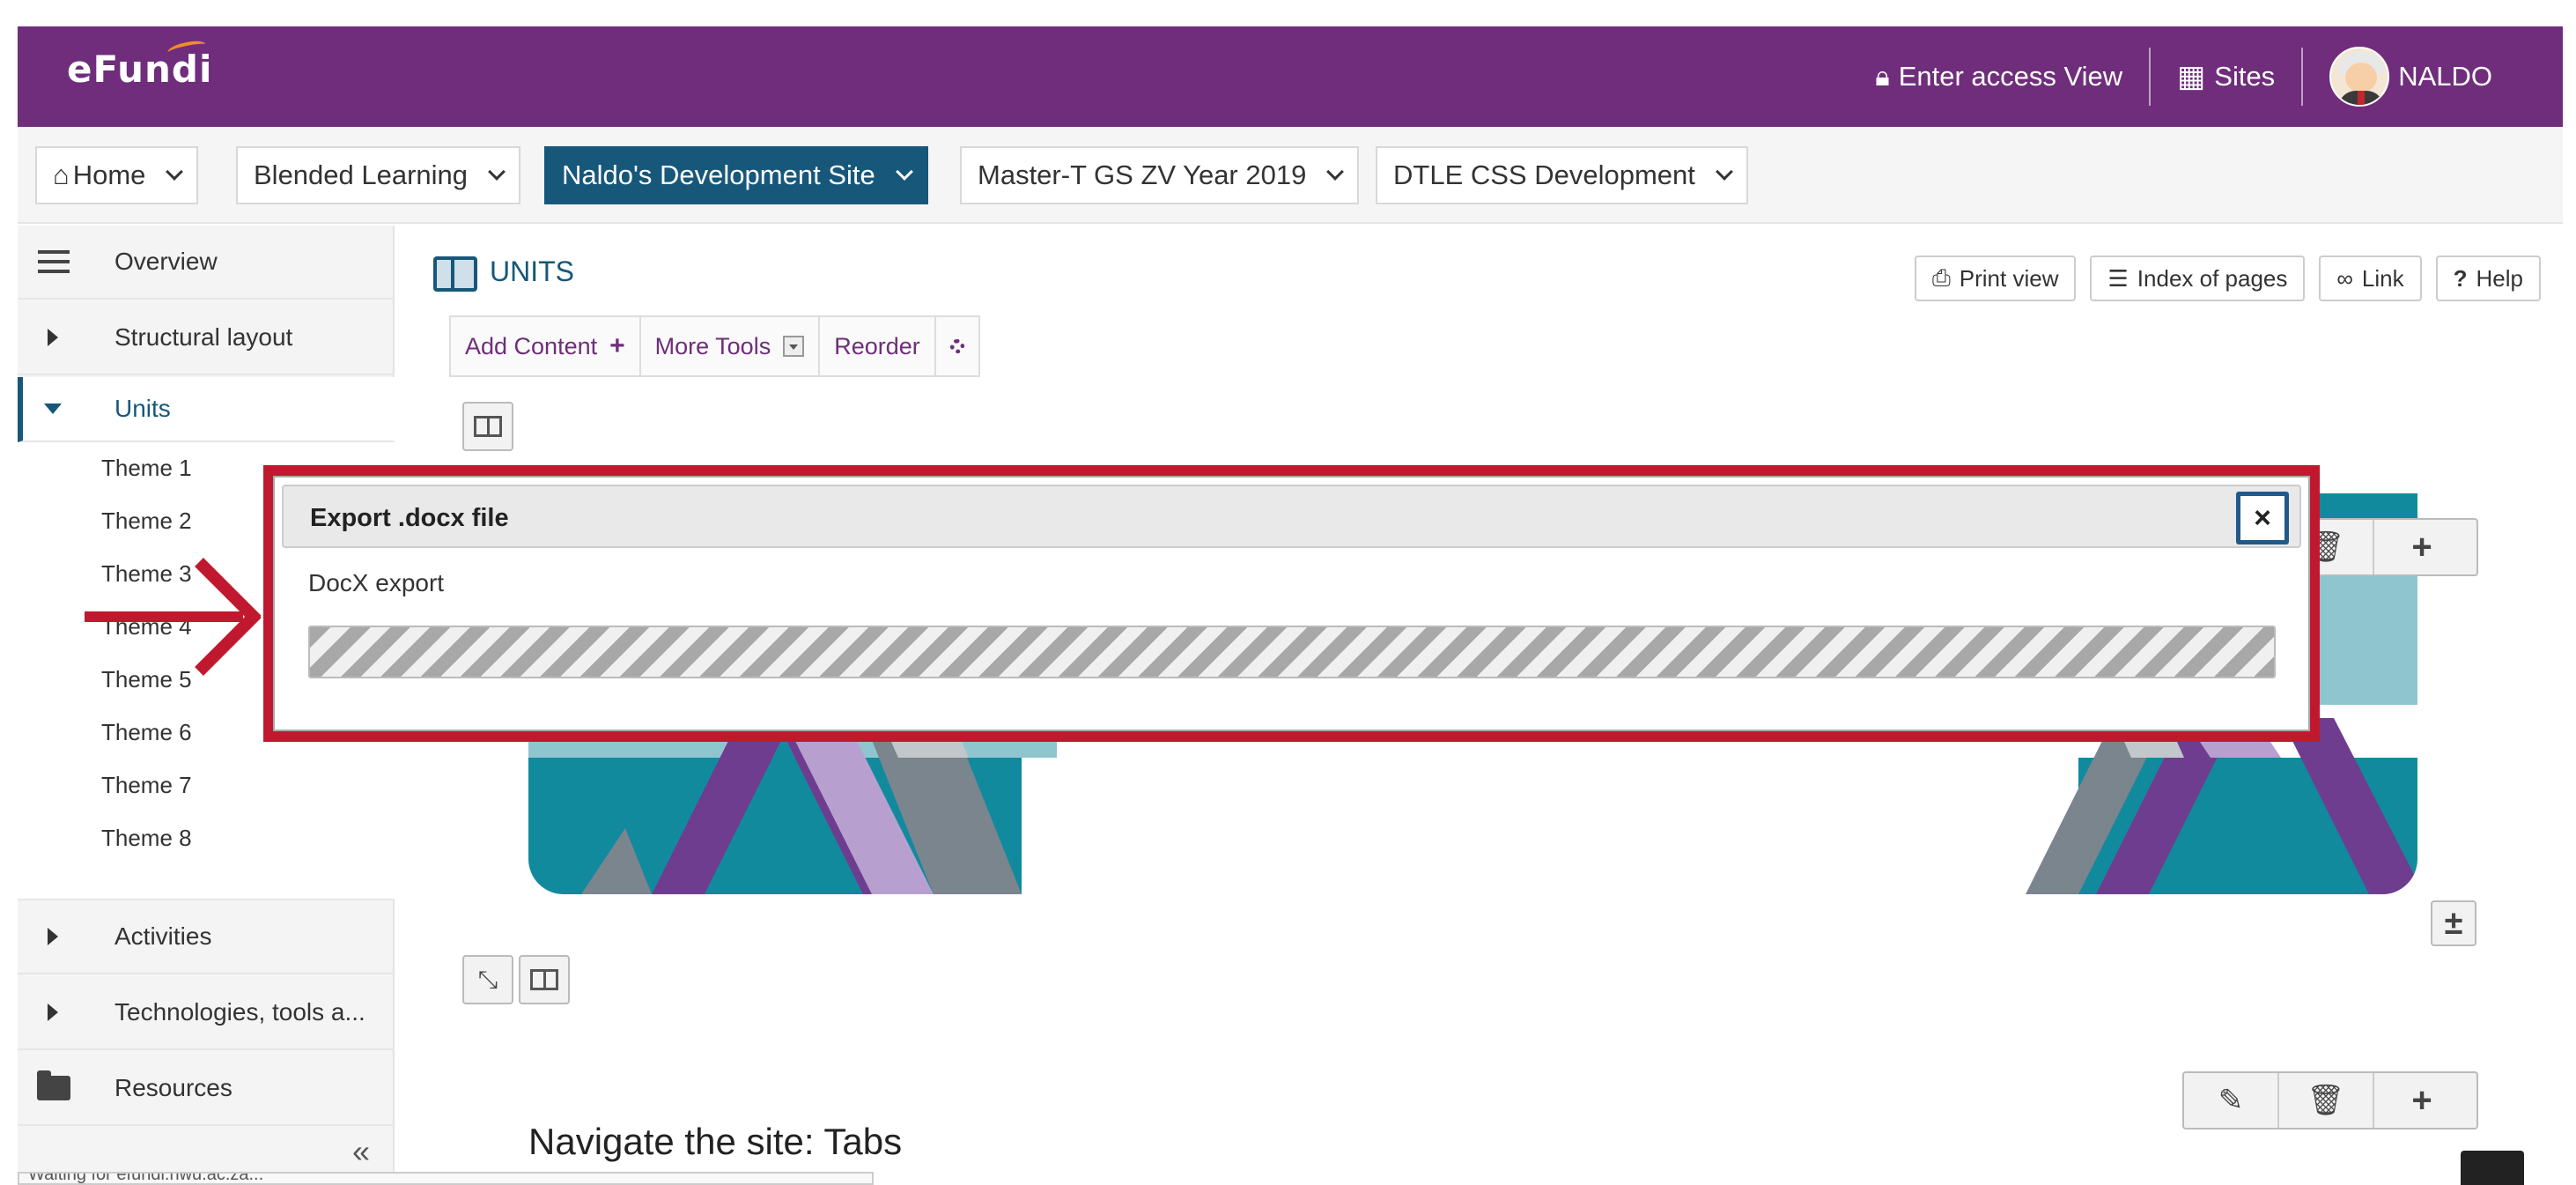  What do you see at coordinates (146, 732) in the screenshot?
I see `submenu-theme-6: Theme 6` at bounding box center [146, 732].